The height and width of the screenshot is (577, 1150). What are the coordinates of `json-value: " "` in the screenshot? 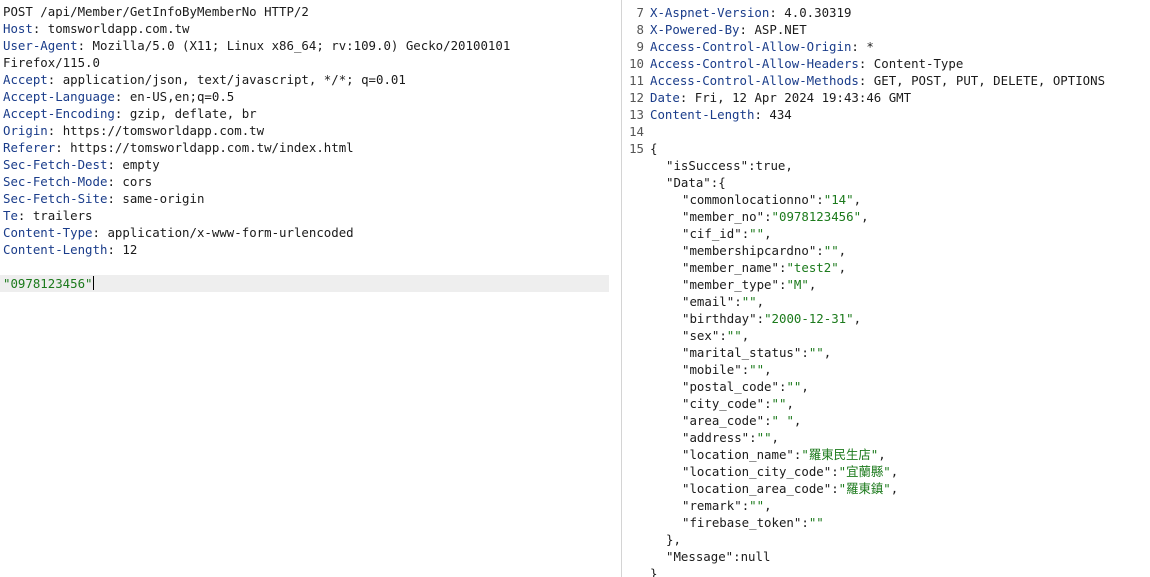 It's located at (782, 420).